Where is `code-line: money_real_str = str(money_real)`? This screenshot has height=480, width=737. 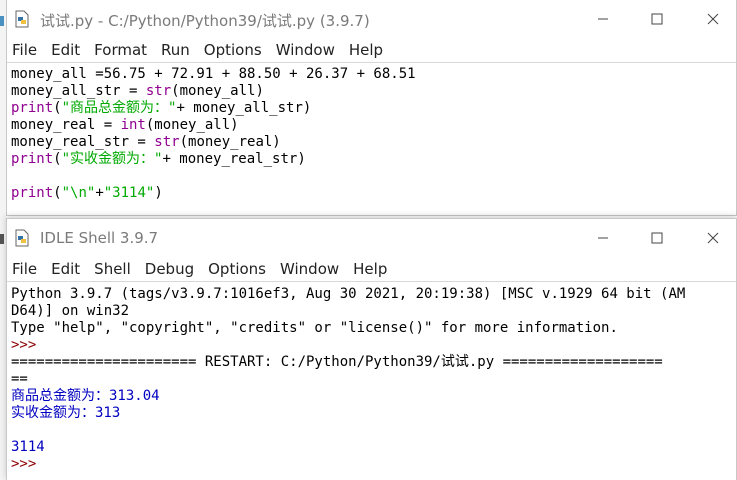 code-line: money_real_str = str(money_real) is located at coordinates (373, 142).